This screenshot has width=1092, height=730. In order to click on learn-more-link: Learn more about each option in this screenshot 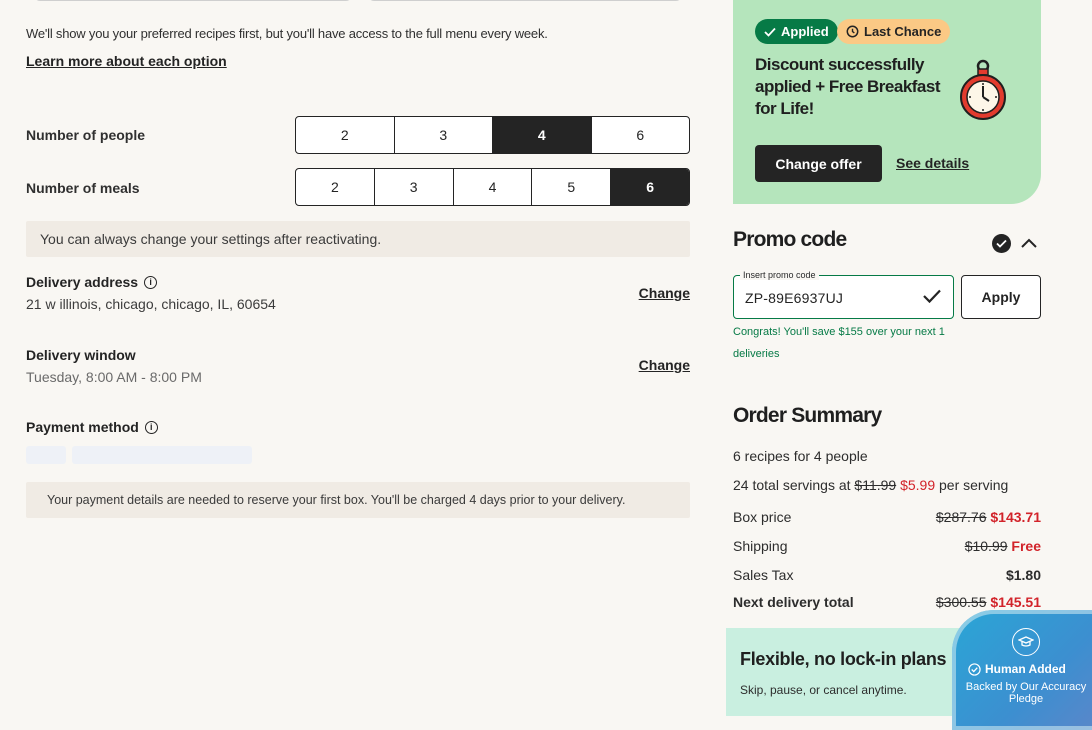, I will do `click(126, 61)`.